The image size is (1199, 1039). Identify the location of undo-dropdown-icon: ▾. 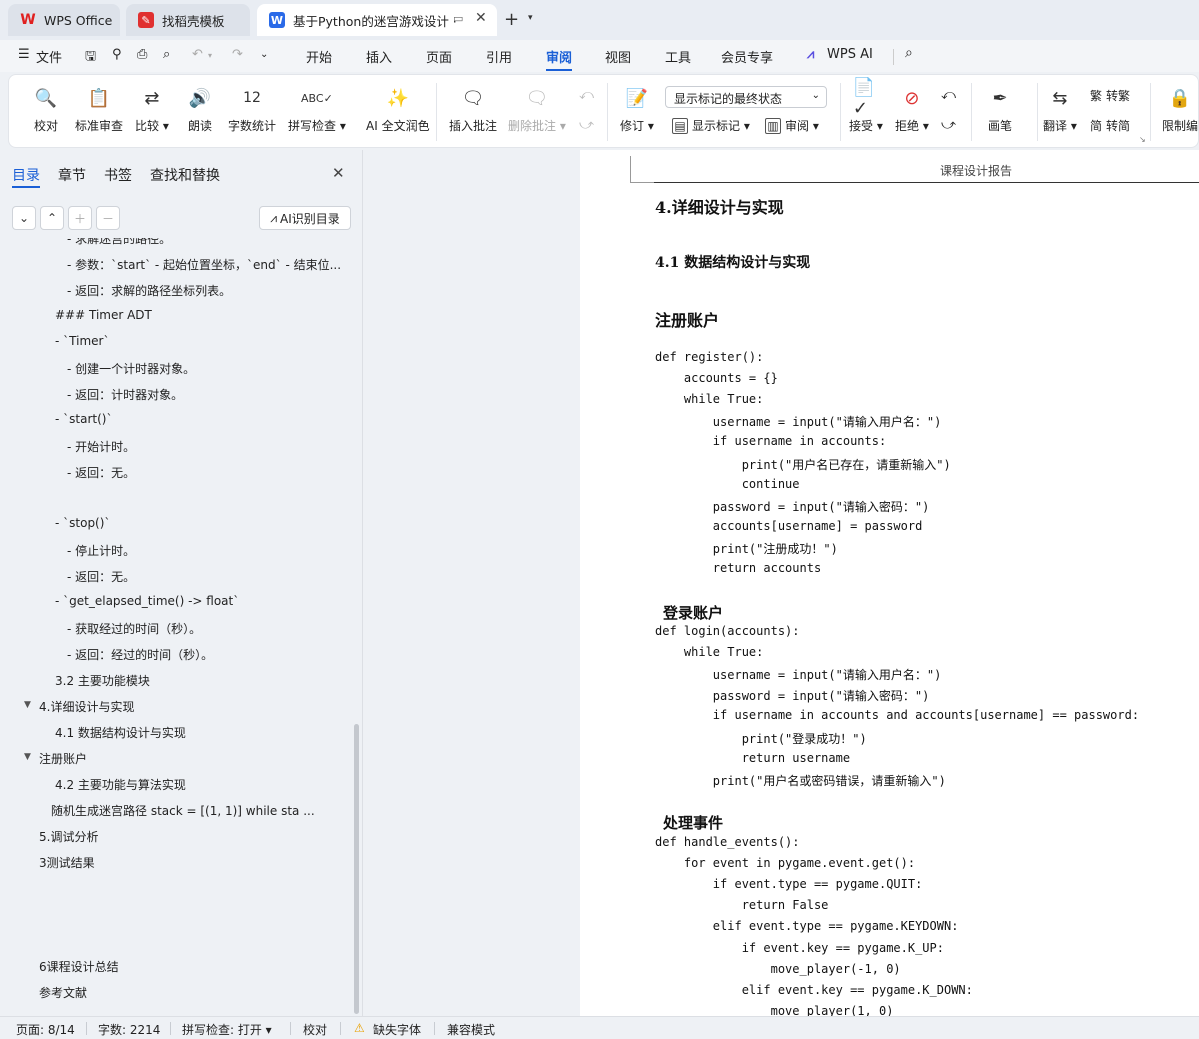
(210, 55).